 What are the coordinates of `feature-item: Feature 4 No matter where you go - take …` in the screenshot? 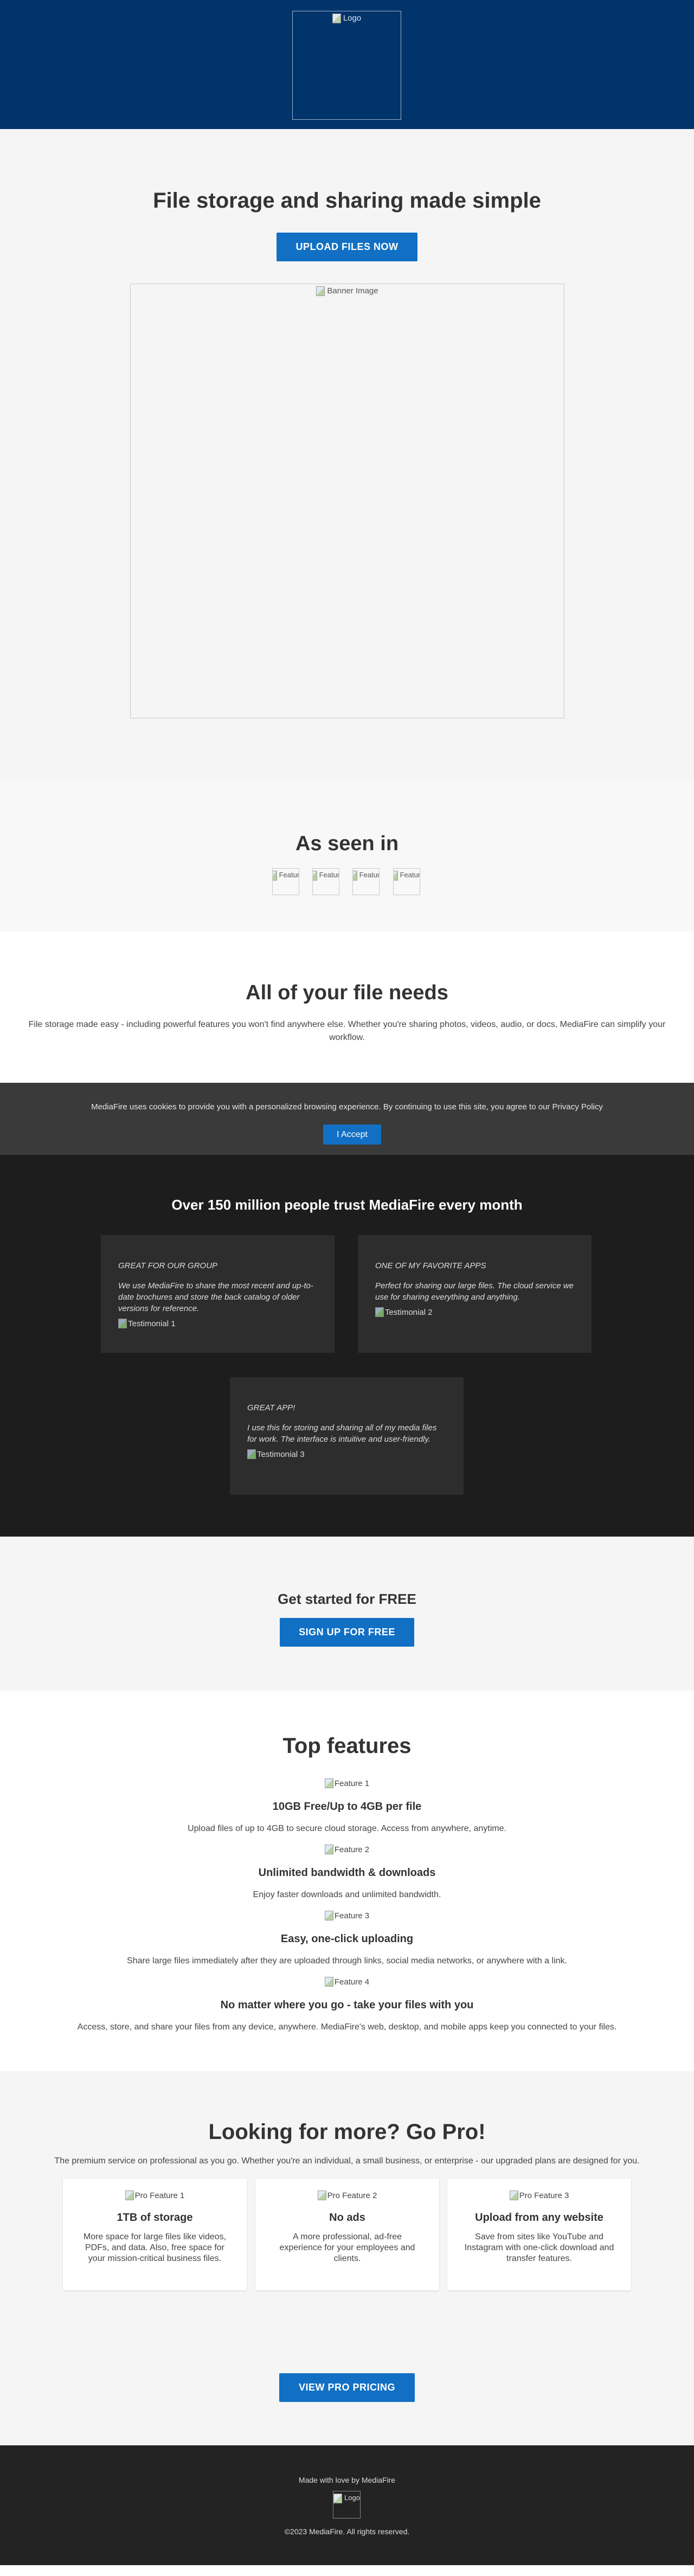 It's located at (347, 2005).